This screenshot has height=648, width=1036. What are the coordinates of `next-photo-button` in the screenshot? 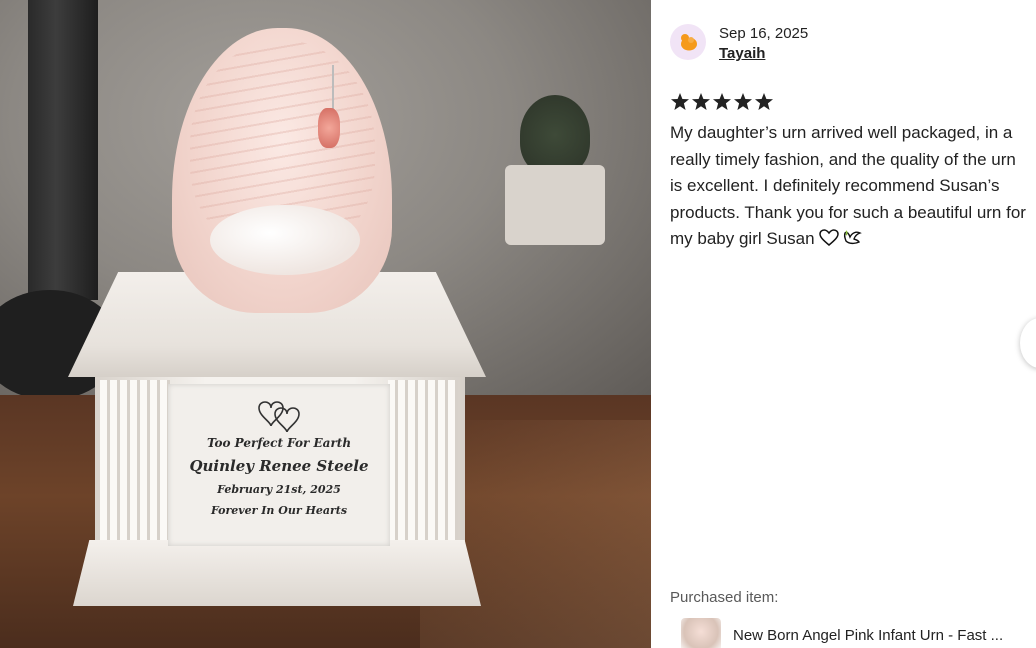 It's located at (1028, 343).